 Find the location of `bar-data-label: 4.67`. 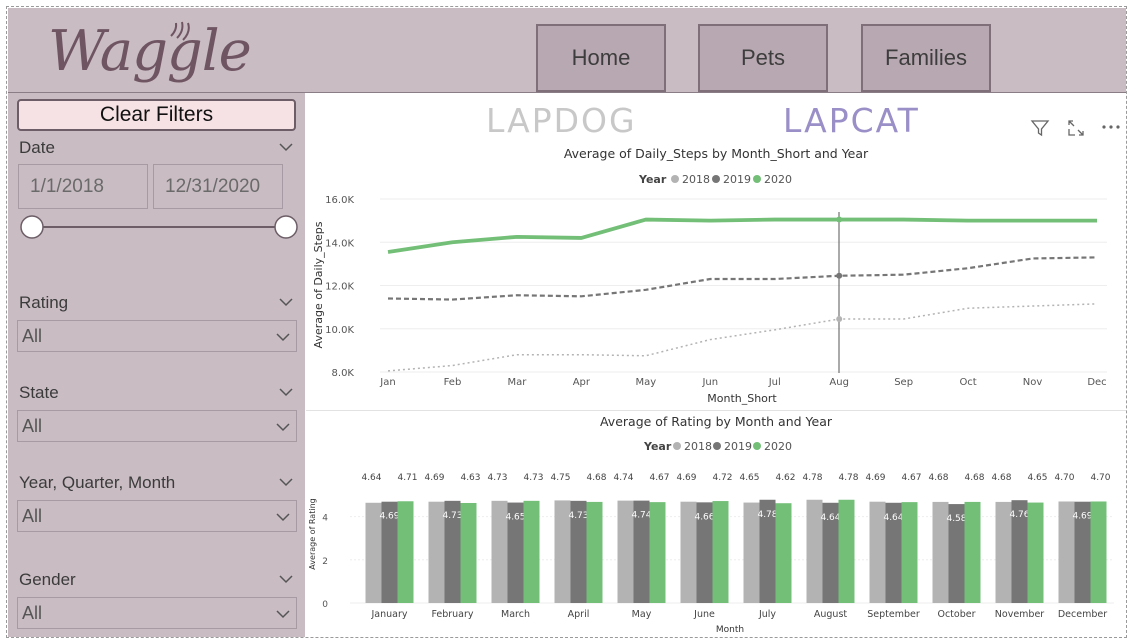

bar-data-label: 4.67 is located at coordinates (911, 478).